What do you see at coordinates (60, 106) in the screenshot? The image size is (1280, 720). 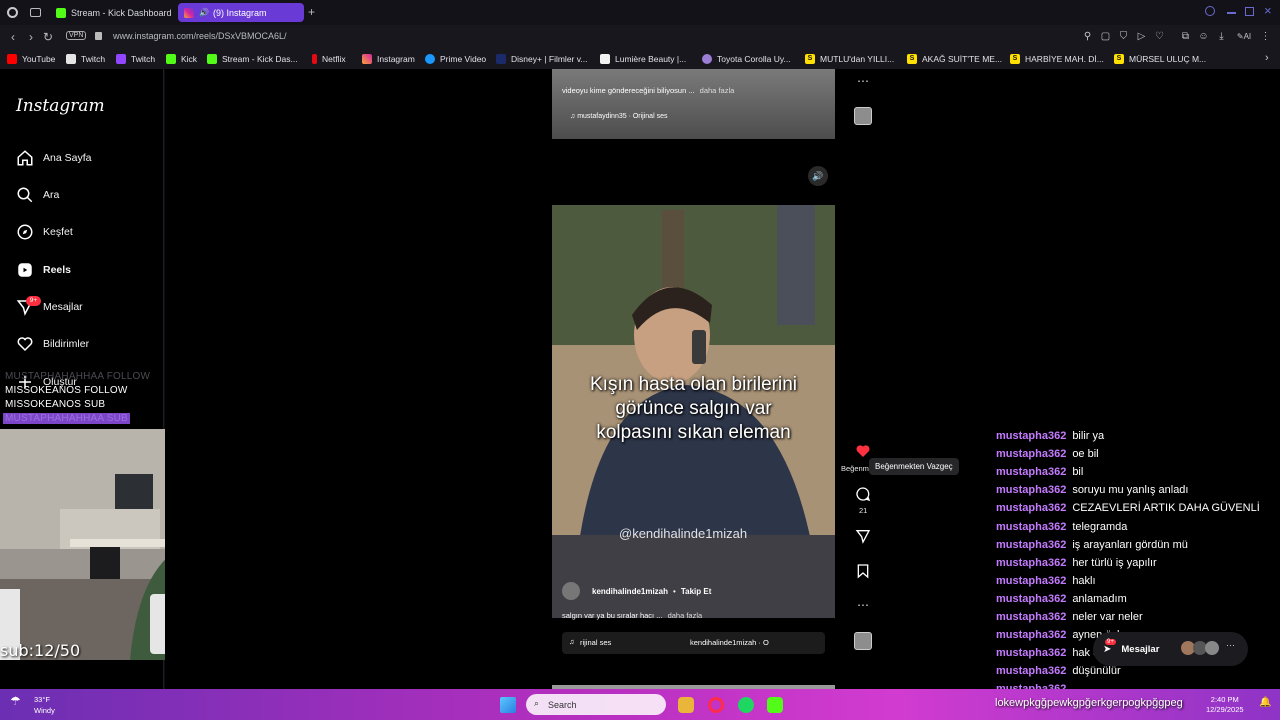 I see `instagram-logo: Instagram` at bounding box center [60, 106].